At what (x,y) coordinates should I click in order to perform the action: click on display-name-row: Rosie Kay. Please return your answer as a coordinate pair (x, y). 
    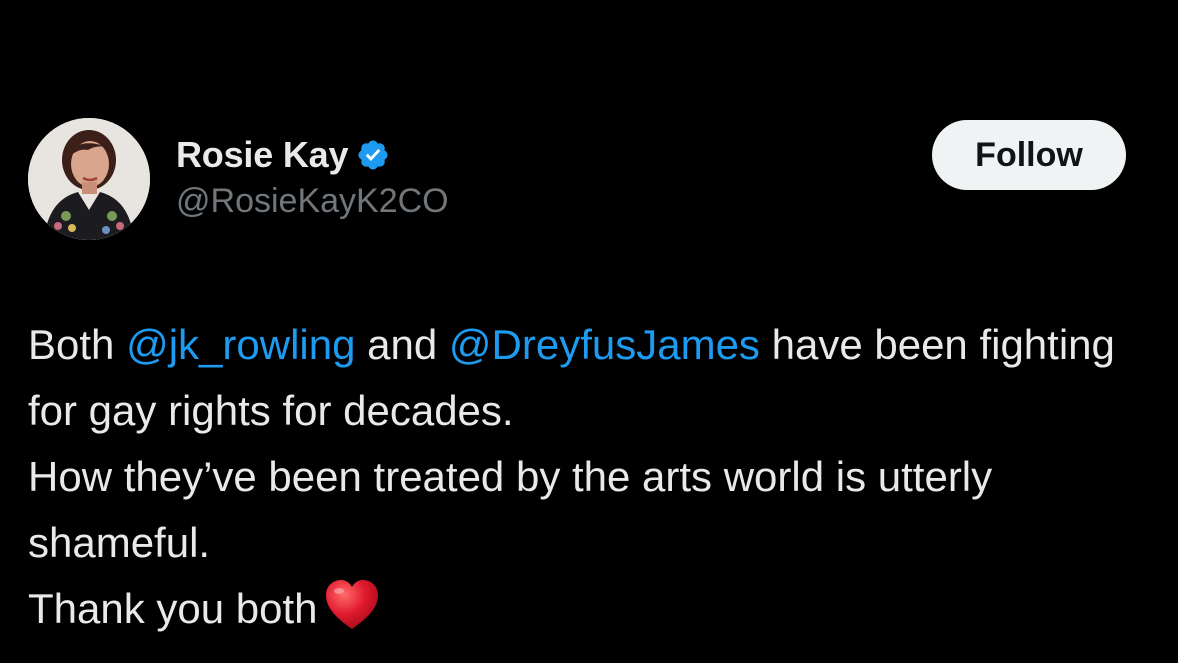
    Looking at the image, I should click on (312, 155).